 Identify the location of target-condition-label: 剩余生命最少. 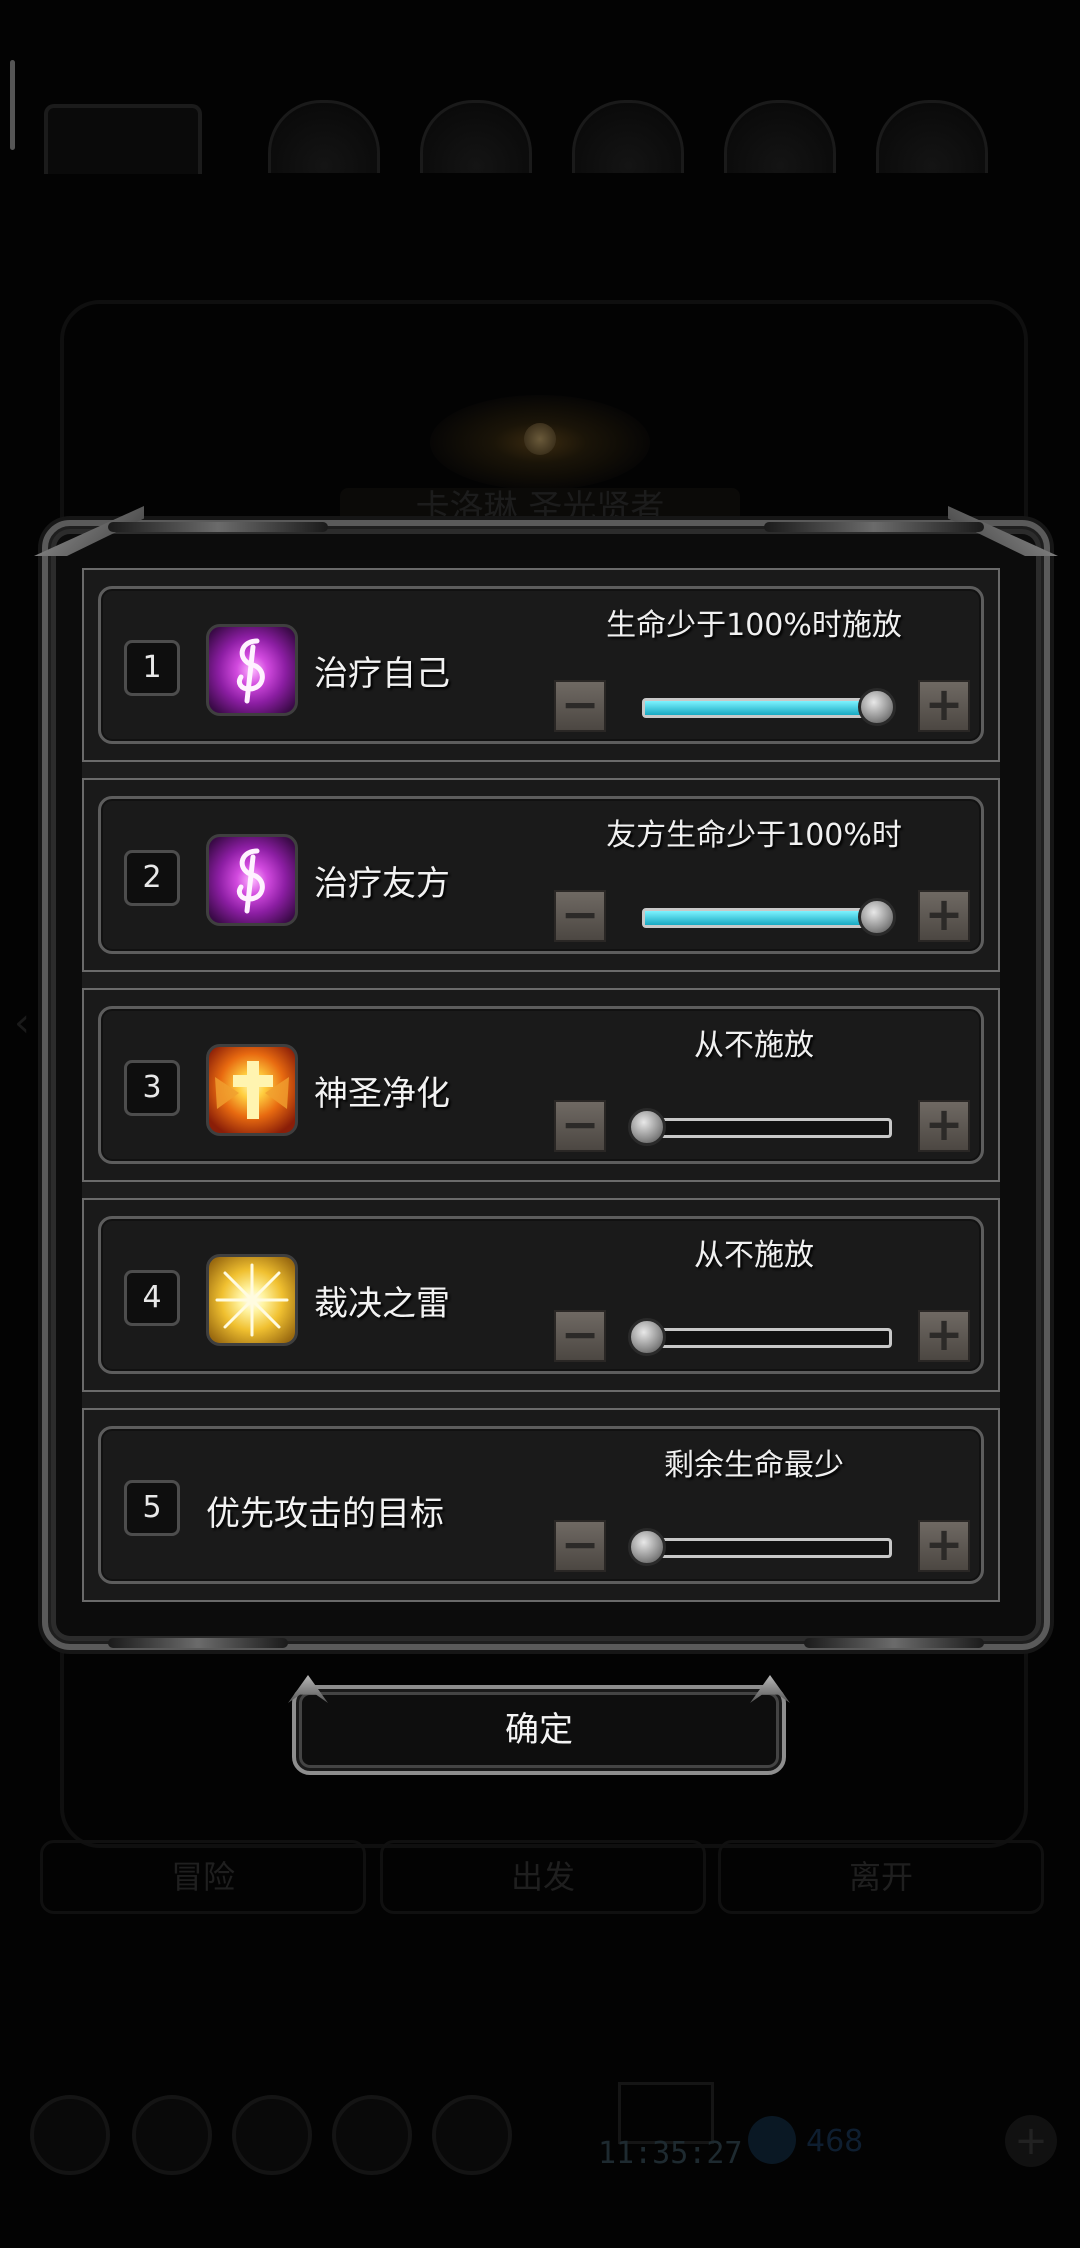
(754, 1465).